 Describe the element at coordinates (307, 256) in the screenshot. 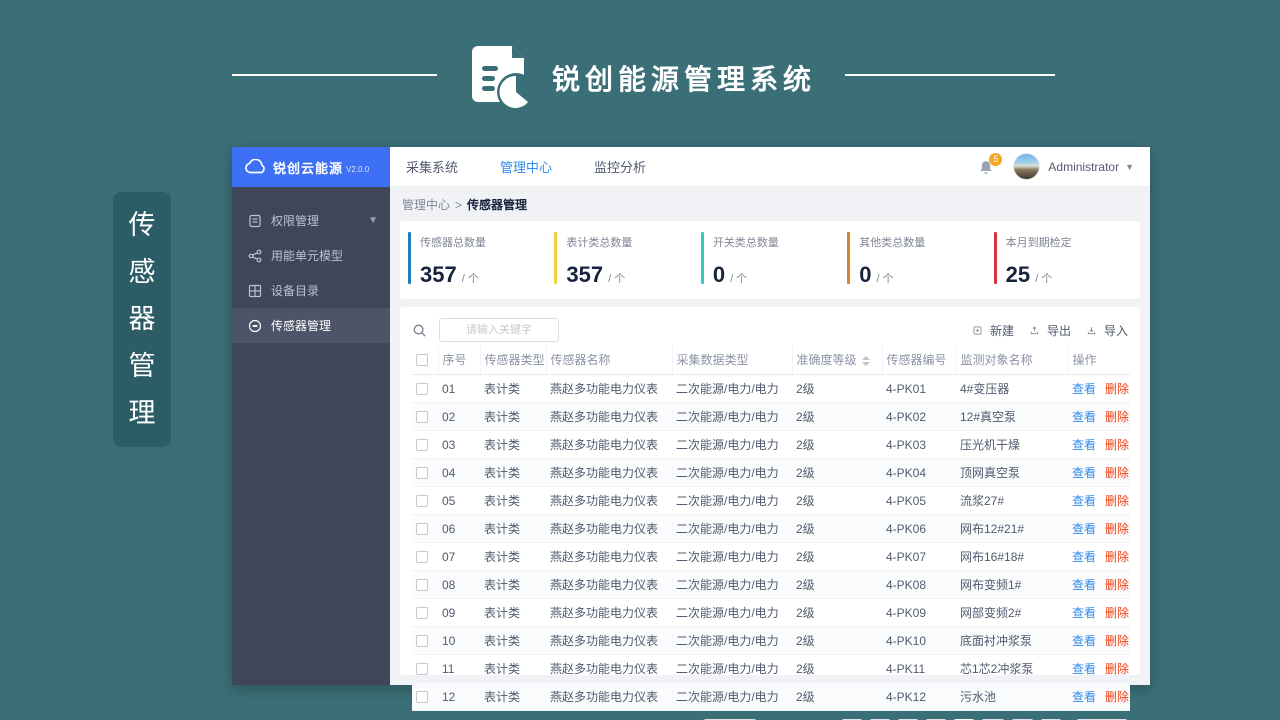

I see `sidebar-item-label: 用能单元模型` at that location.